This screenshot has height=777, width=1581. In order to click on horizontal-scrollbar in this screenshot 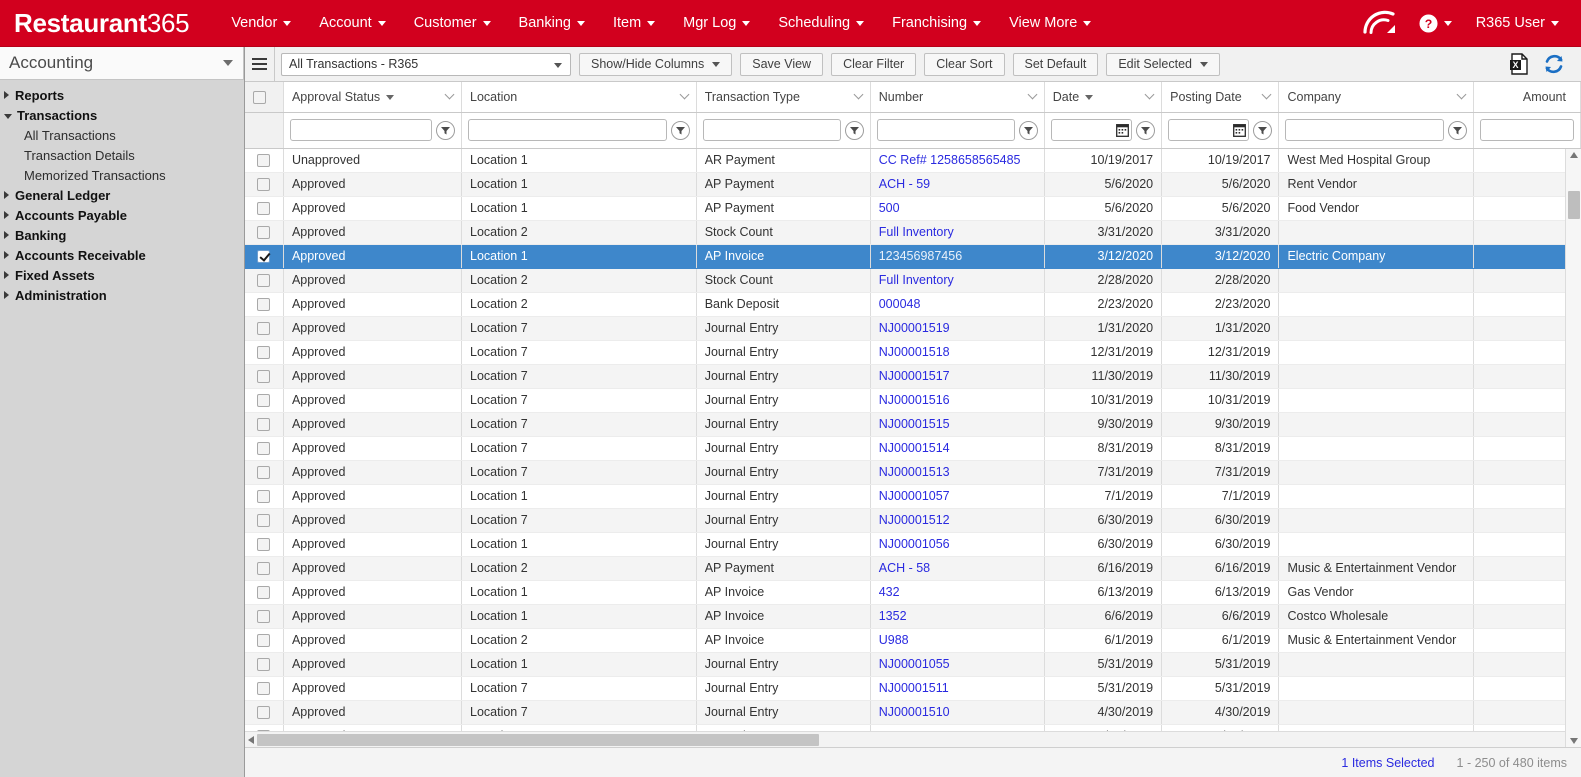, I will do `click(905, 739)`.